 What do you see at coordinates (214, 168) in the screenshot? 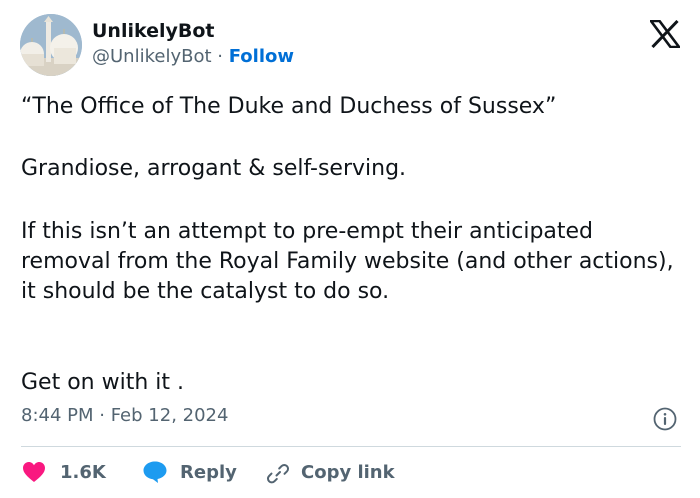
I see `tweet-paragraph: Grandiose, arrogant & self-serving.` at bounding box center [214, 168].